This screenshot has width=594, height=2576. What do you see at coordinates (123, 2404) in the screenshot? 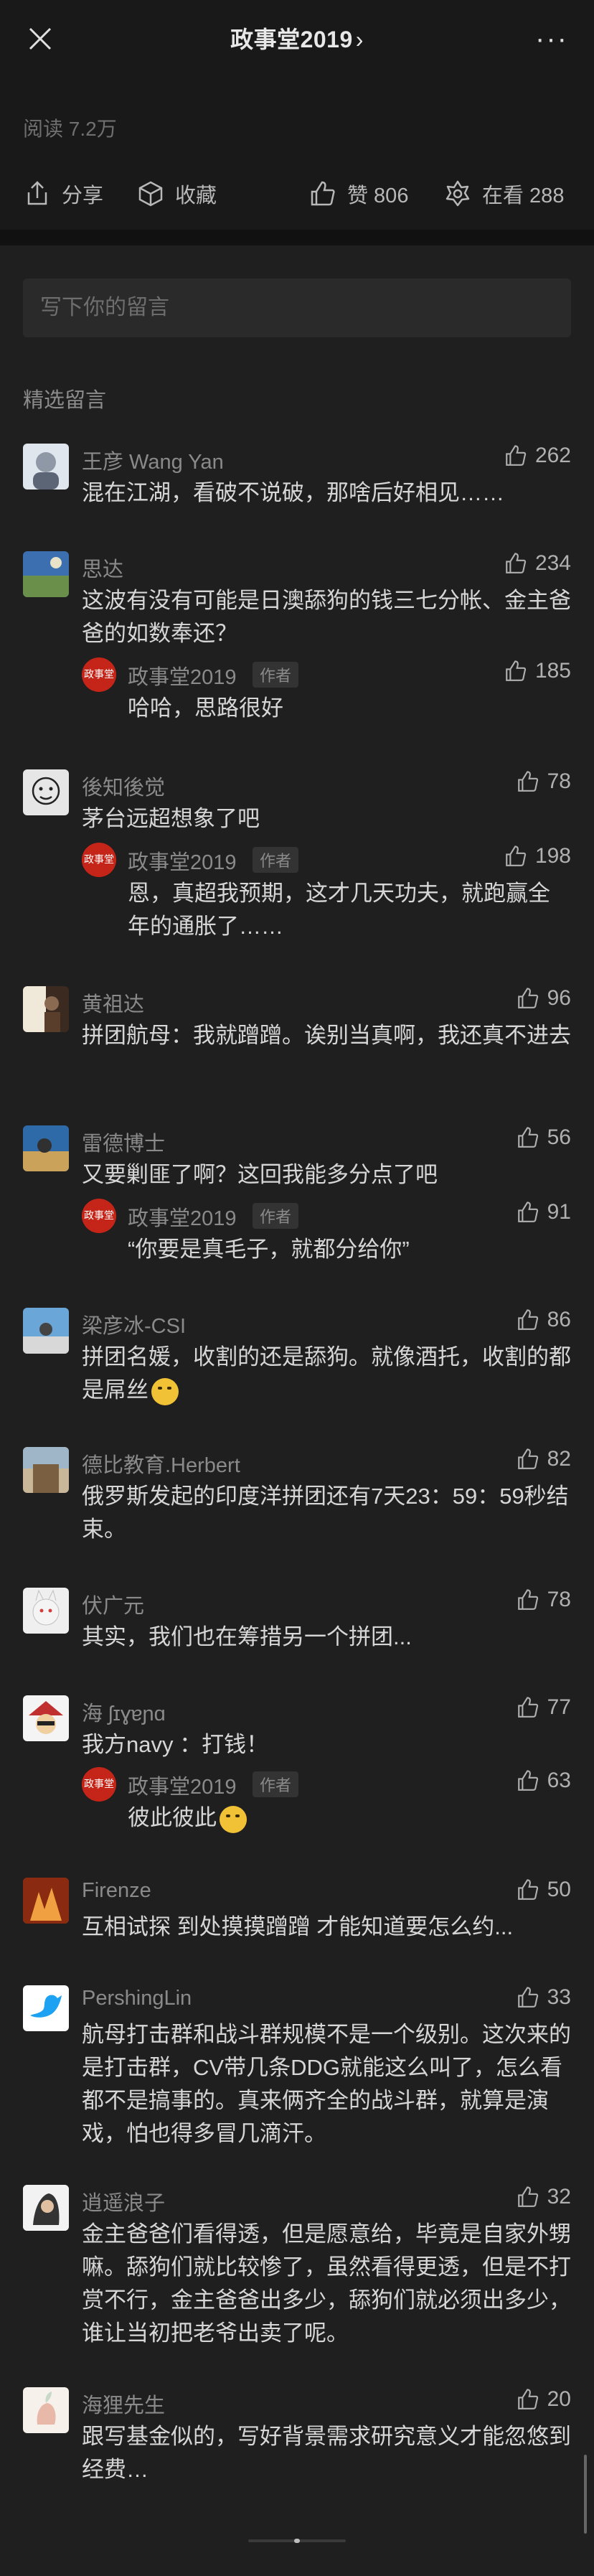
I see `commenter-name: 海狸先生` at bounding box center [123, 2404].